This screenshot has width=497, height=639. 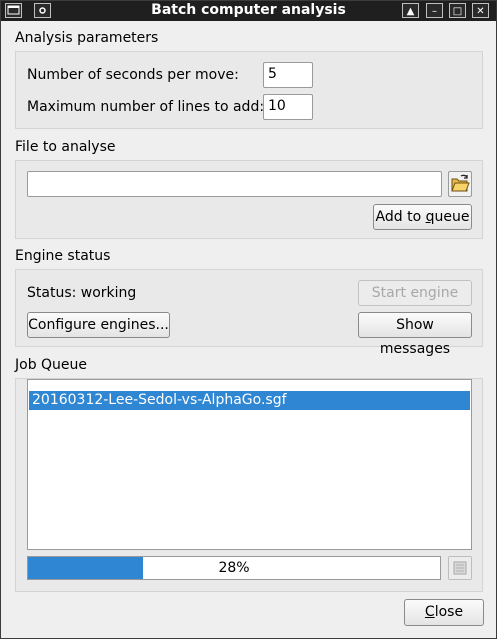 I want to click on close-button: Close, so click(x=444, y=612).